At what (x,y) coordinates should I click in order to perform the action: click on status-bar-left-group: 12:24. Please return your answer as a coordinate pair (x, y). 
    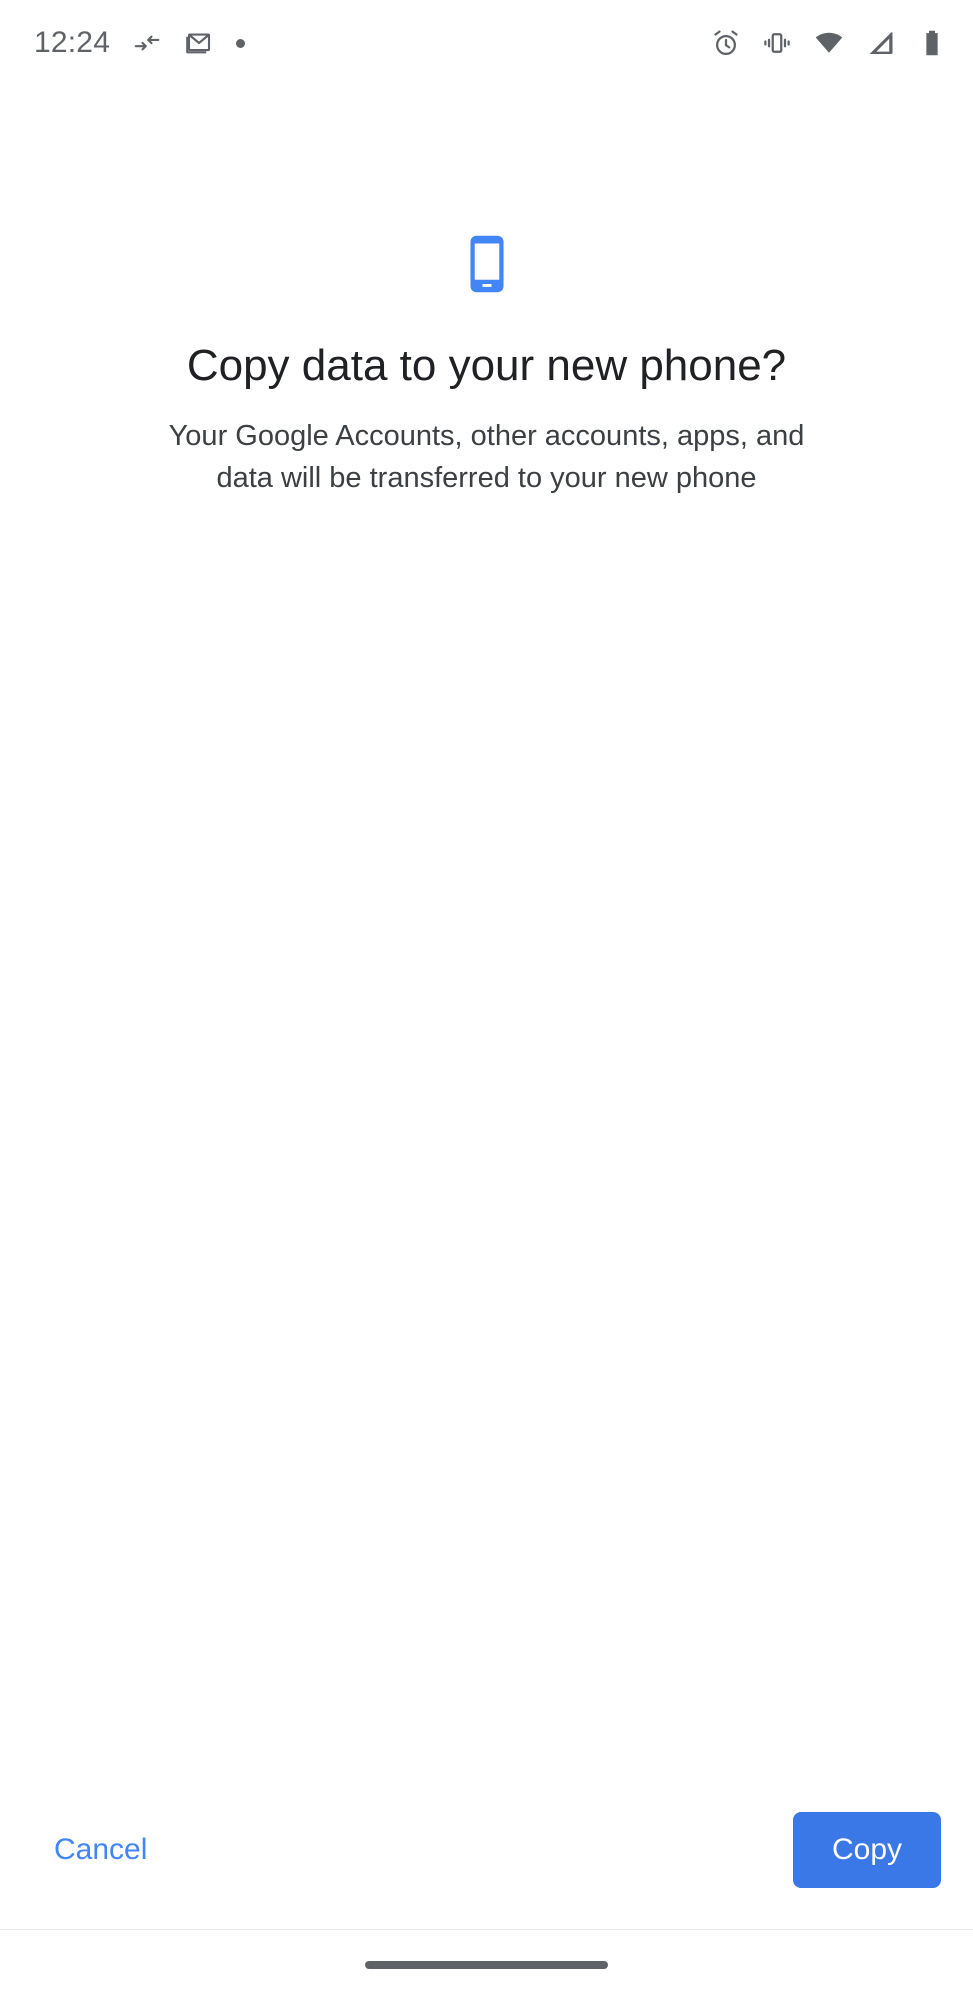
    Looking at the image, I should click on (140, 42).